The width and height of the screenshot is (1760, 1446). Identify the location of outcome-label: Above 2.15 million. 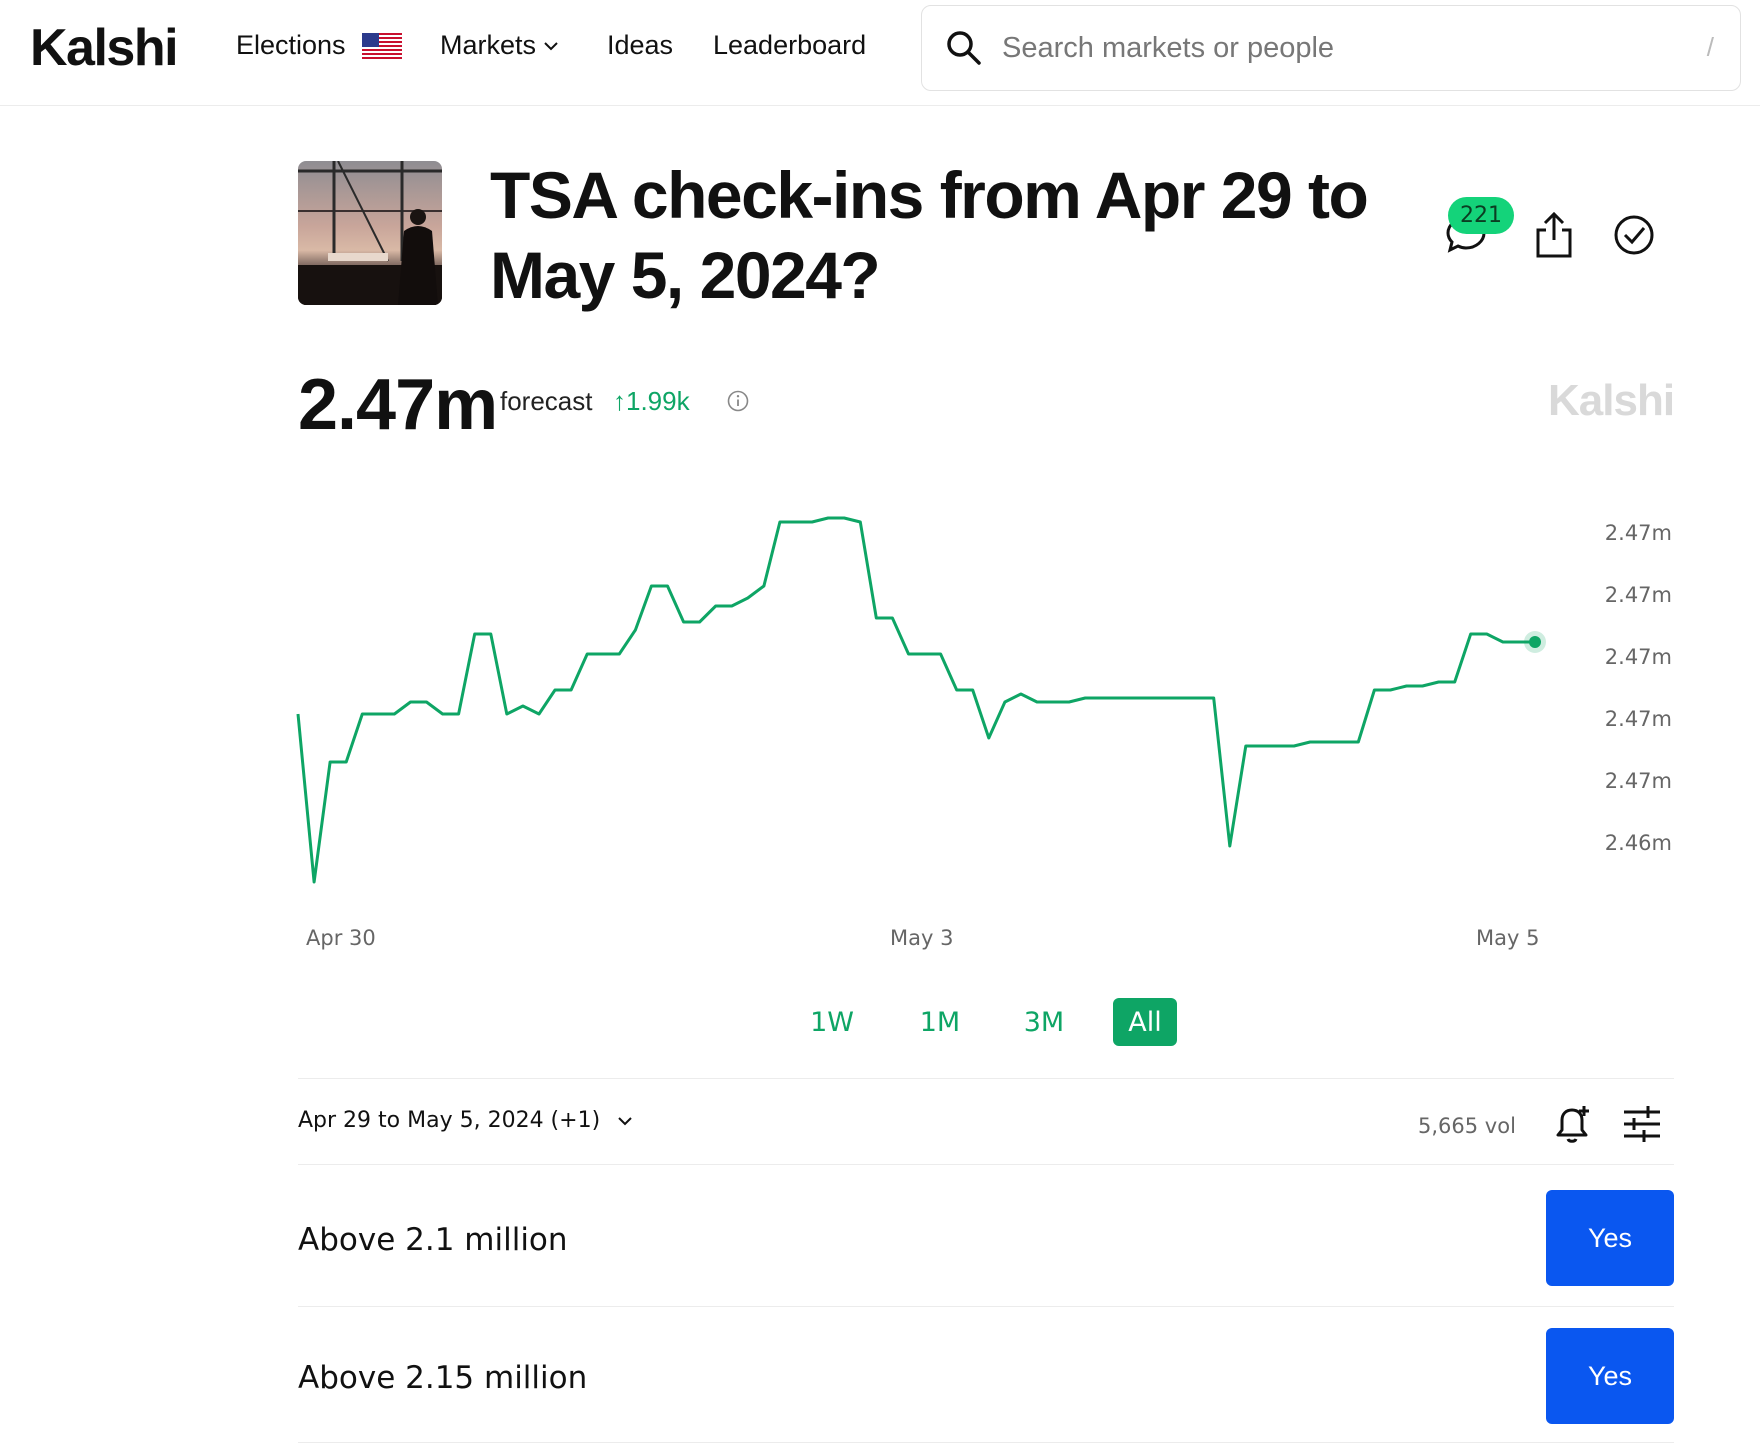
(443, 1378).